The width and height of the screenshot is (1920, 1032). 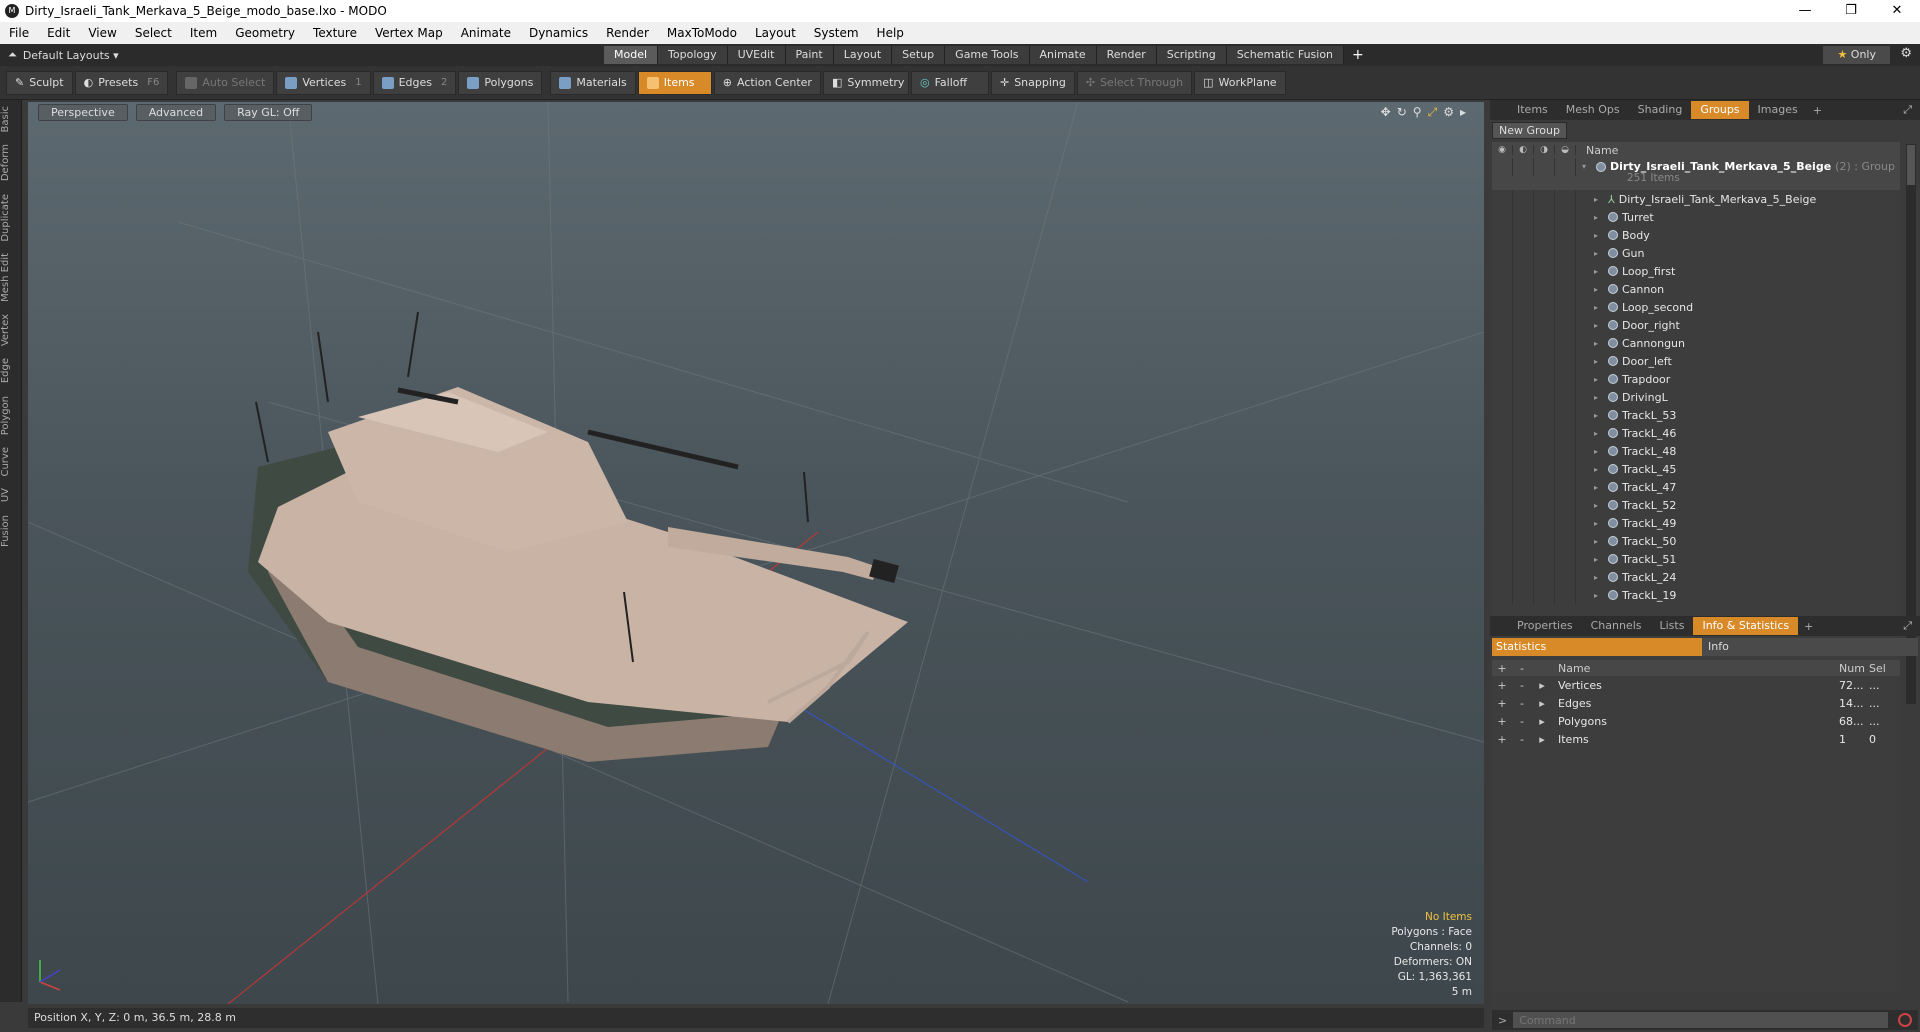 I want to click on menu-view: View, so click(x=102, y=33).